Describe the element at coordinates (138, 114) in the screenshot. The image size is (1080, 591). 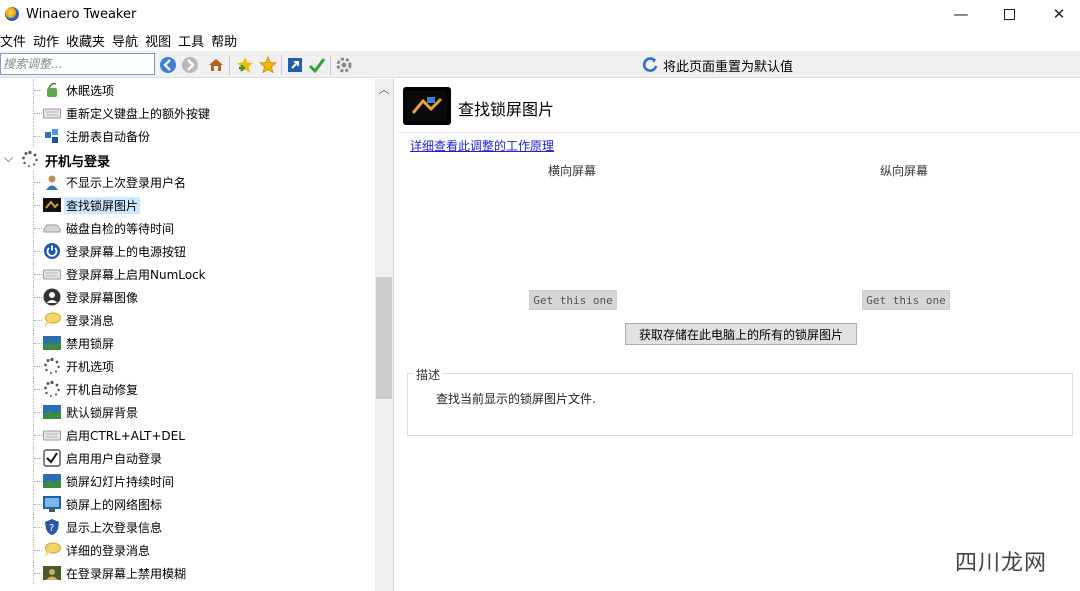
I see `tree-item-label: 重新定义键盘上的额外按键` at that location.